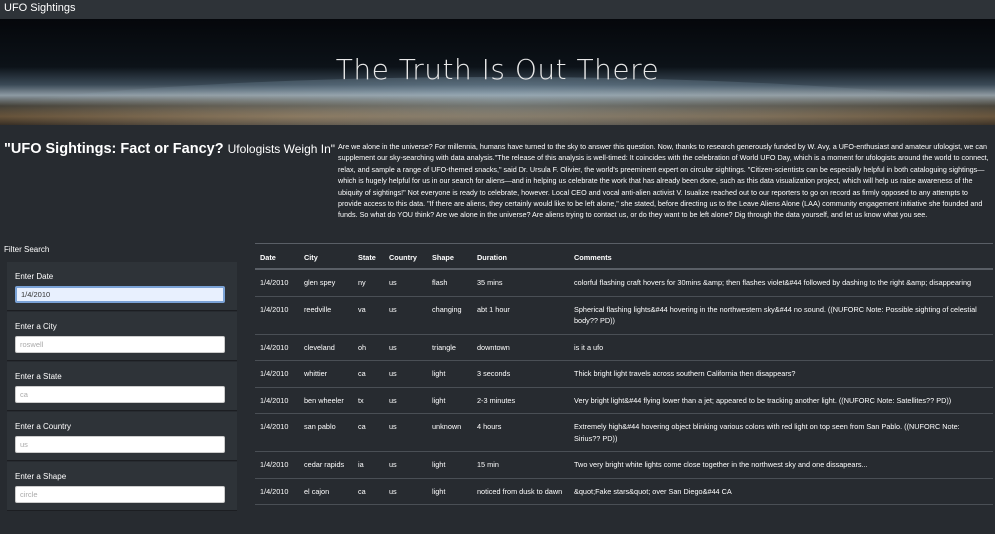 This screenshot has width=995, height=534. Describe the element at coordinates (520, 465) in the screenshot. I see `duration-cell: 15 min` at that location.